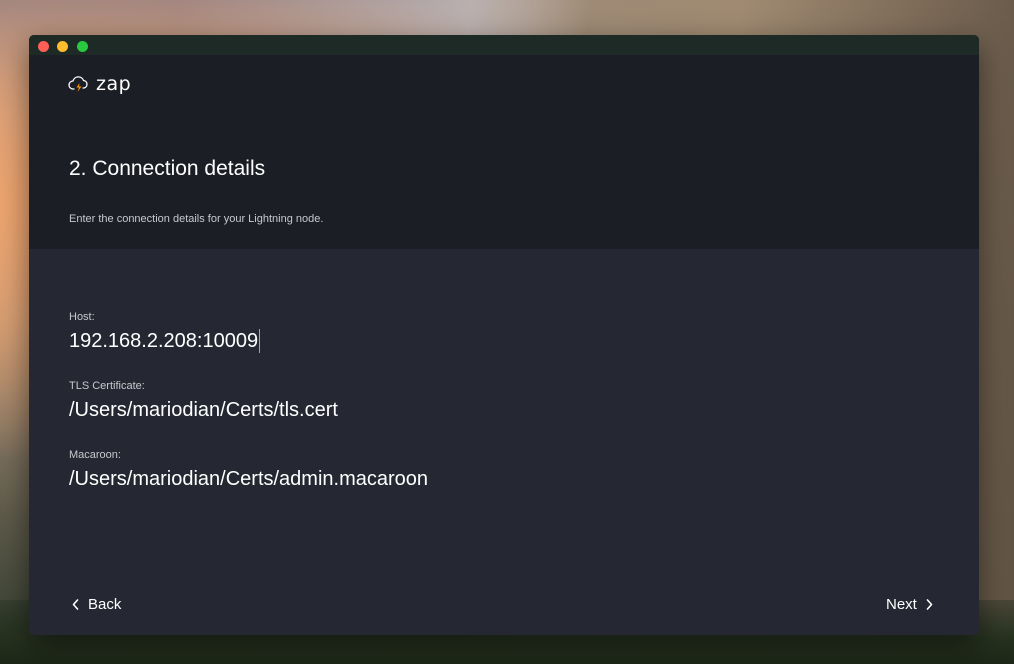  Describe the element at coordinates (82, 46) in the screenshot. I see `zoom-window-button` at that location.